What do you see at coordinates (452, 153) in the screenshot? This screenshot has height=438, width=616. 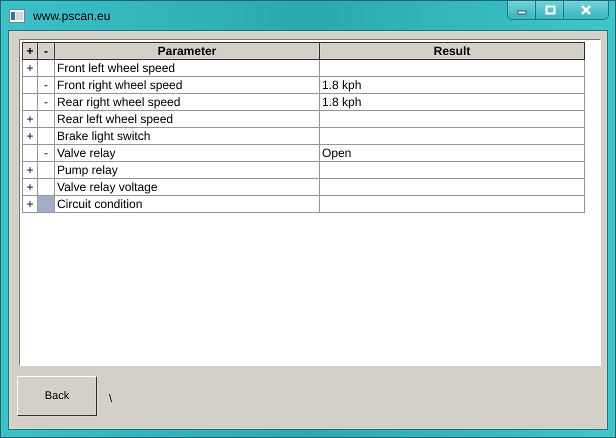 I see `result-cell: Open` at bounding box center [452, 153].